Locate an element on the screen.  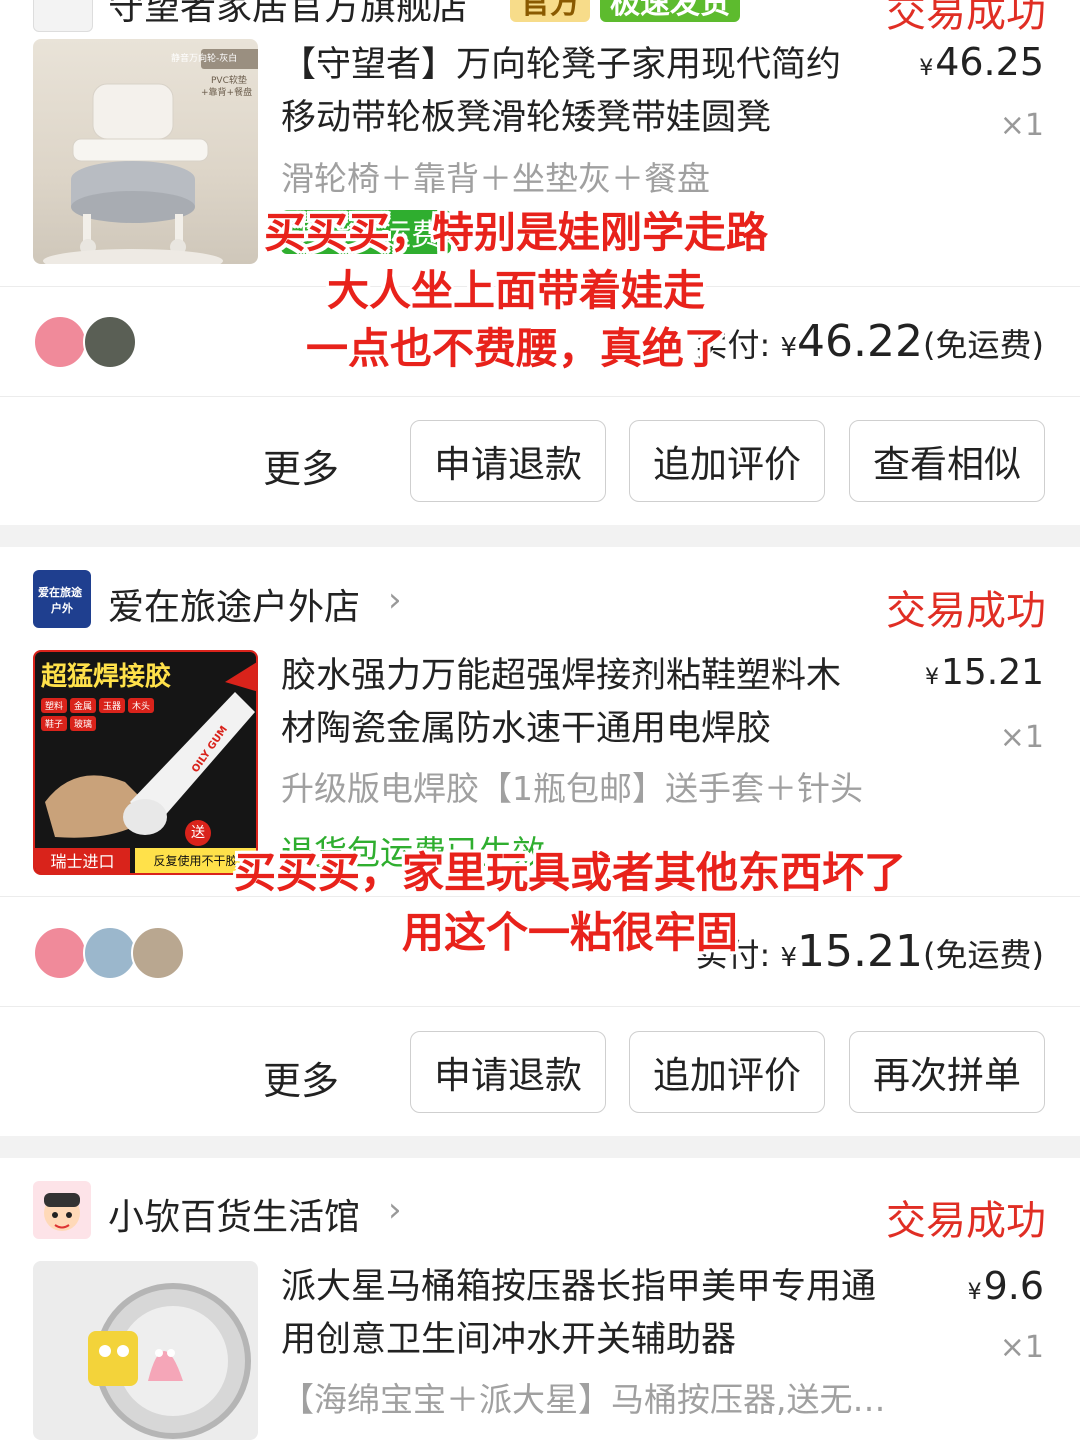
product-title-line-2: 移动带轮板凳滑轮矮凳带娃圆凳 is located at coordinates (526, 118).